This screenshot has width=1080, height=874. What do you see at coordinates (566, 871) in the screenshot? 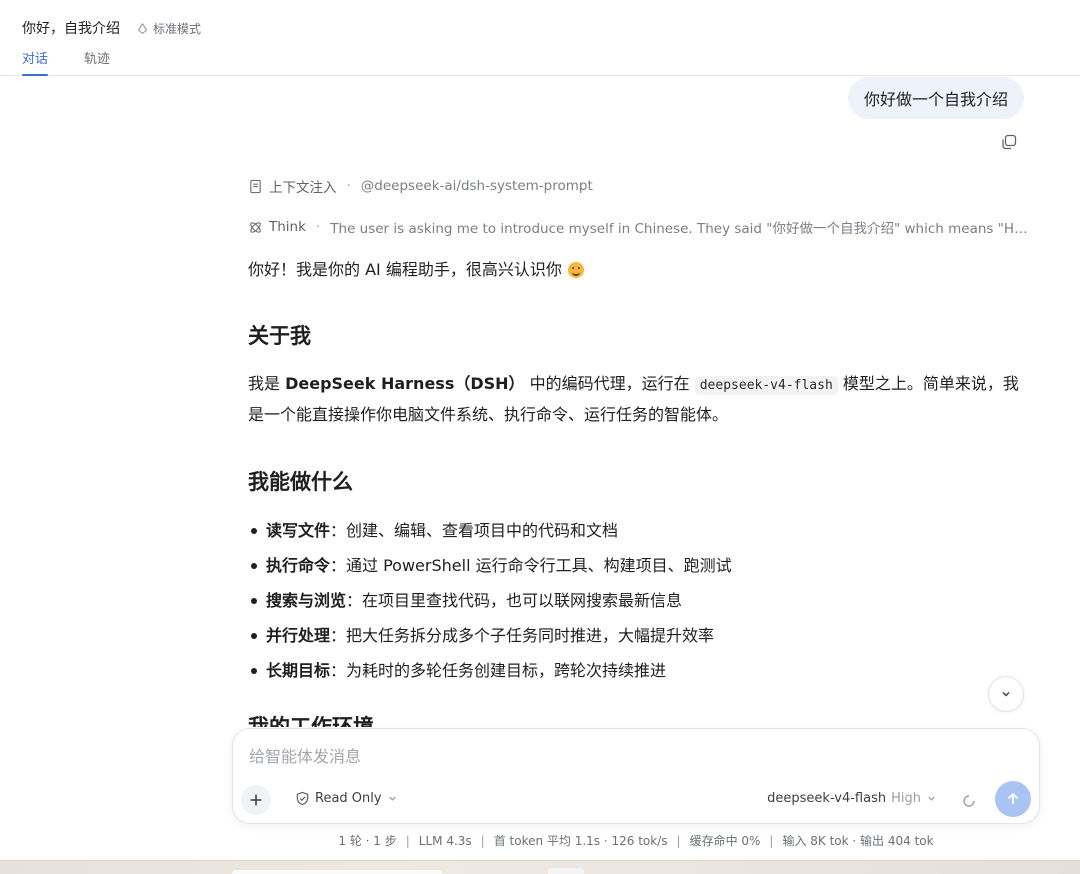
I see `taskbar-app` at bounding box center [566, 871].